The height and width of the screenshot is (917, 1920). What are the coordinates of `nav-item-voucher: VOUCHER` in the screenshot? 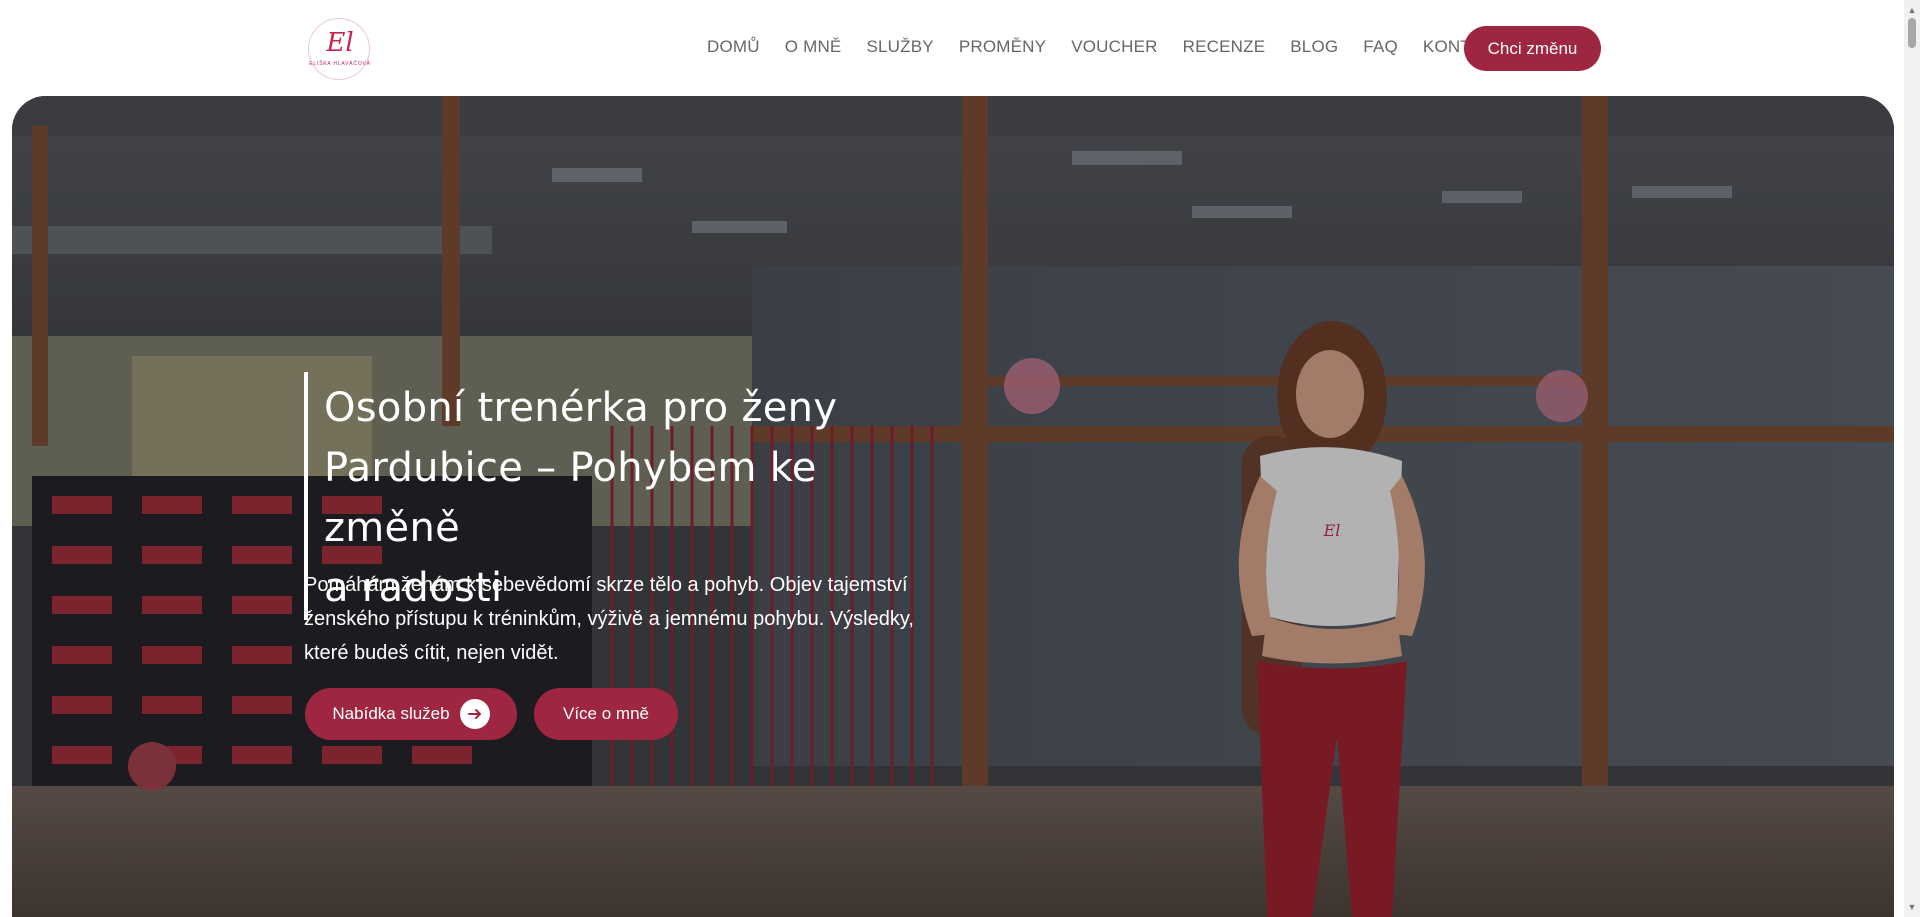 It's located at (1114, 47).